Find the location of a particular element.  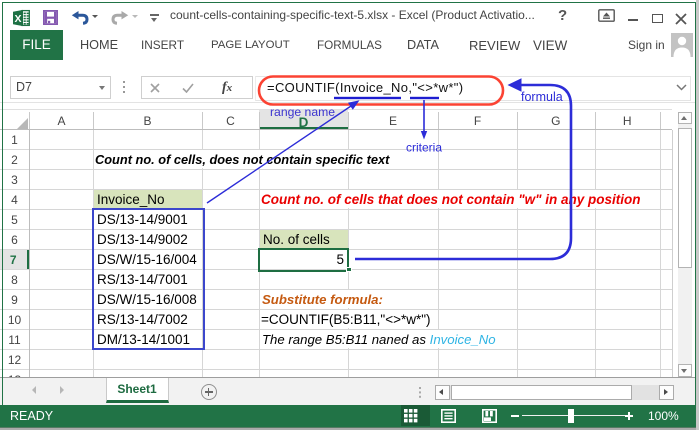

svg-text: formula is located at coordinates (542, 97).